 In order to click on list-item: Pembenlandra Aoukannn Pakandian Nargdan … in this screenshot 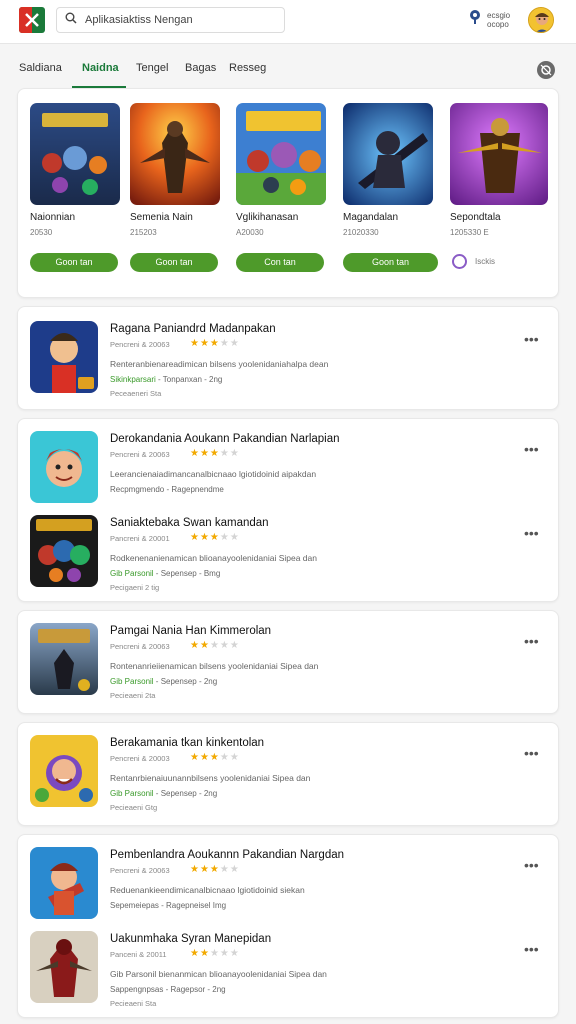, I will do `click(287, 892)`.